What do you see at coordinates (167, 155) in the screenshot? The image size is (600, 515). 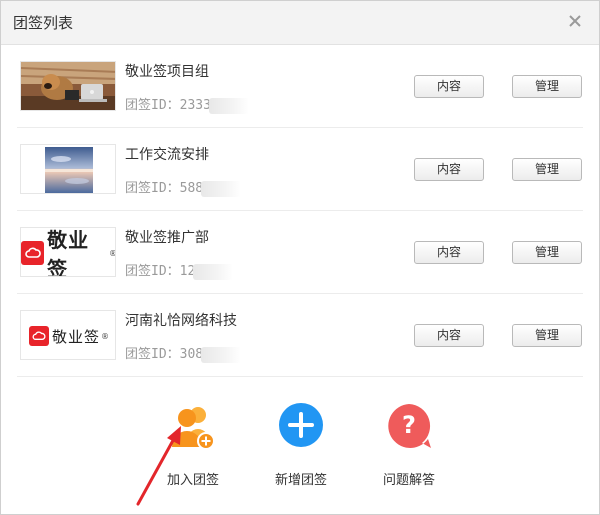 I see `team-name: 工作交流安排` at bounding box center [167, 155].